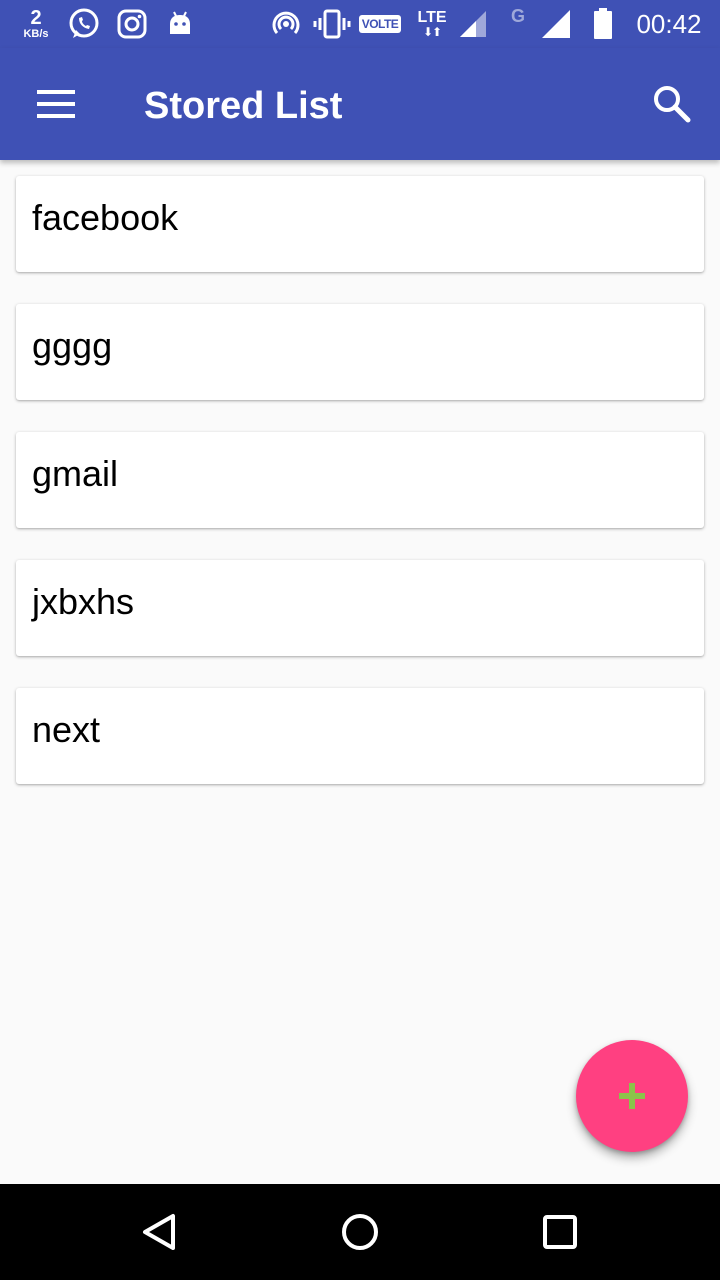 The image size is (720, 1280). I want to click on app-bar: Stored List, so click(360, 104).